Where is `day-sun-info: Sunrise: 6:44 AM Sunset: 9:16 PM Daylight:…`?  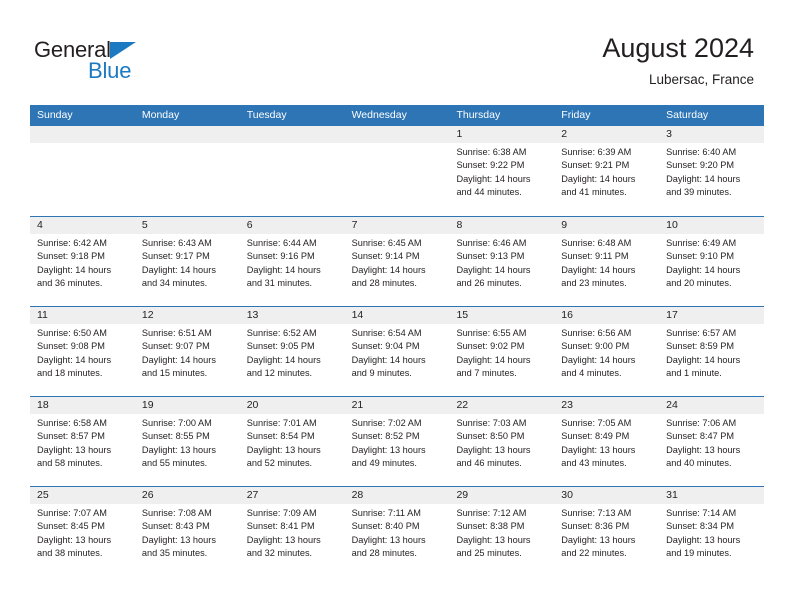 day-sun-info: Sunrise: 6:44 AM Sunset: 9:16 PM Daylight:… is located at coordinates (292, 262).